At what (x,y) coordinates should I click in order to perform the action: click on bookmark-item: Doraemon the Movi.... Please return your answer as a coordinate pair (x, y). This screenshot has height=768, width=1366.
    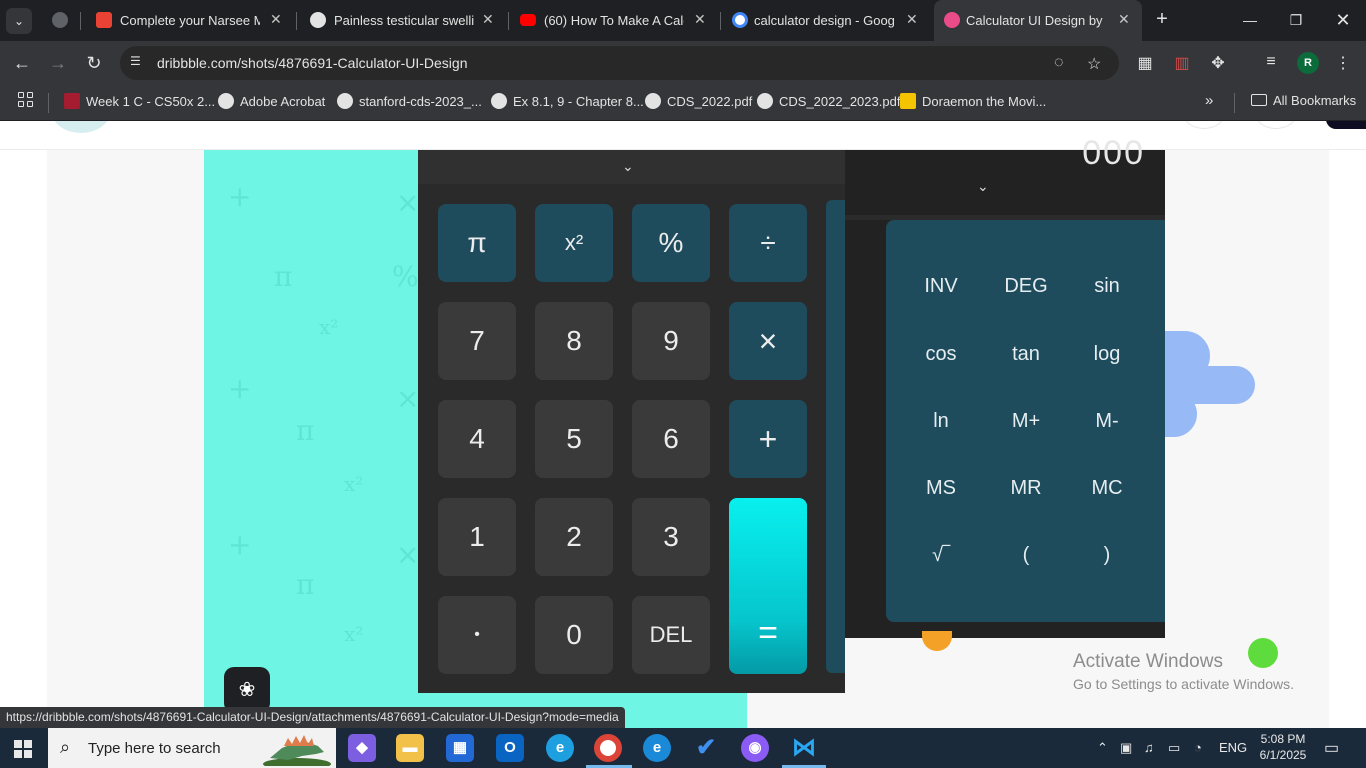
    Looking at the image, I should click on (973, 103).